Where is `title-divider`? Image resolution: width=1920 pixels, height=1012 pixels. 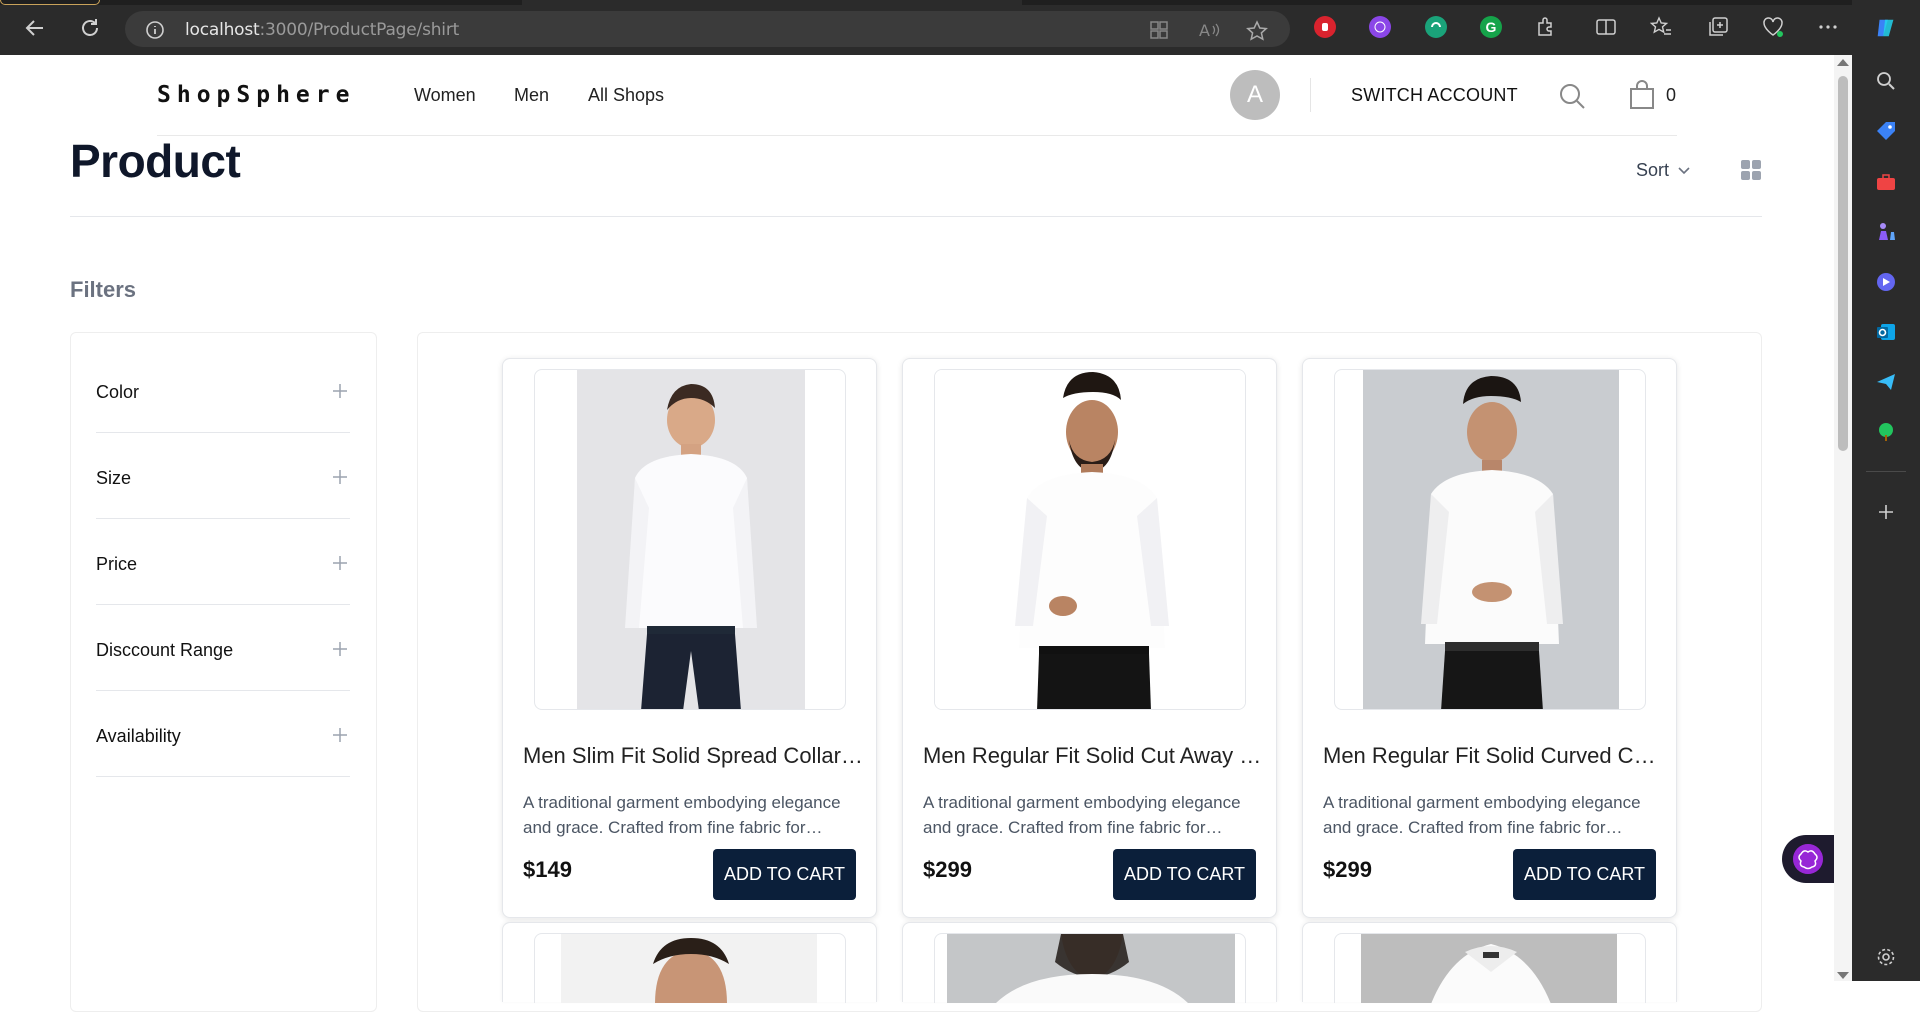 title-divider is located at coordinates (916, 216).